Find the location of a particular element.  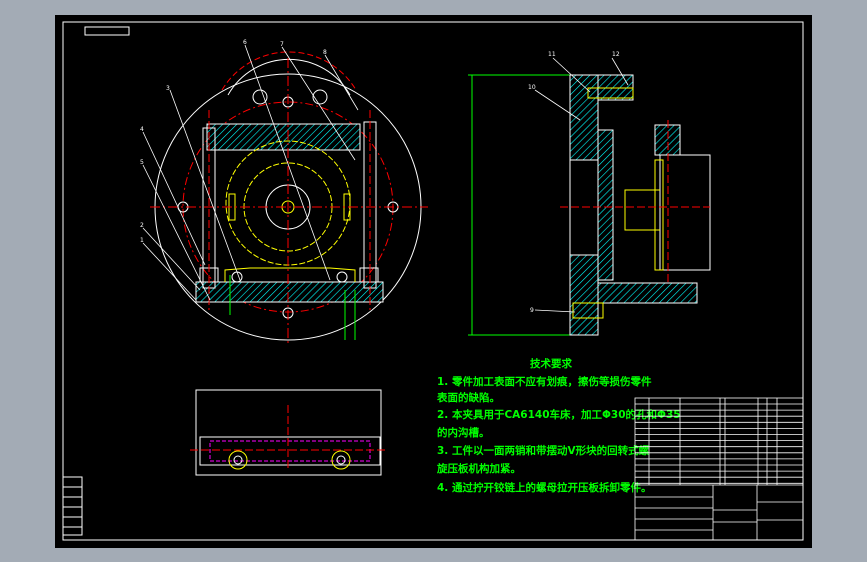

svg-text: 10 is located at coordinates (532, 87).